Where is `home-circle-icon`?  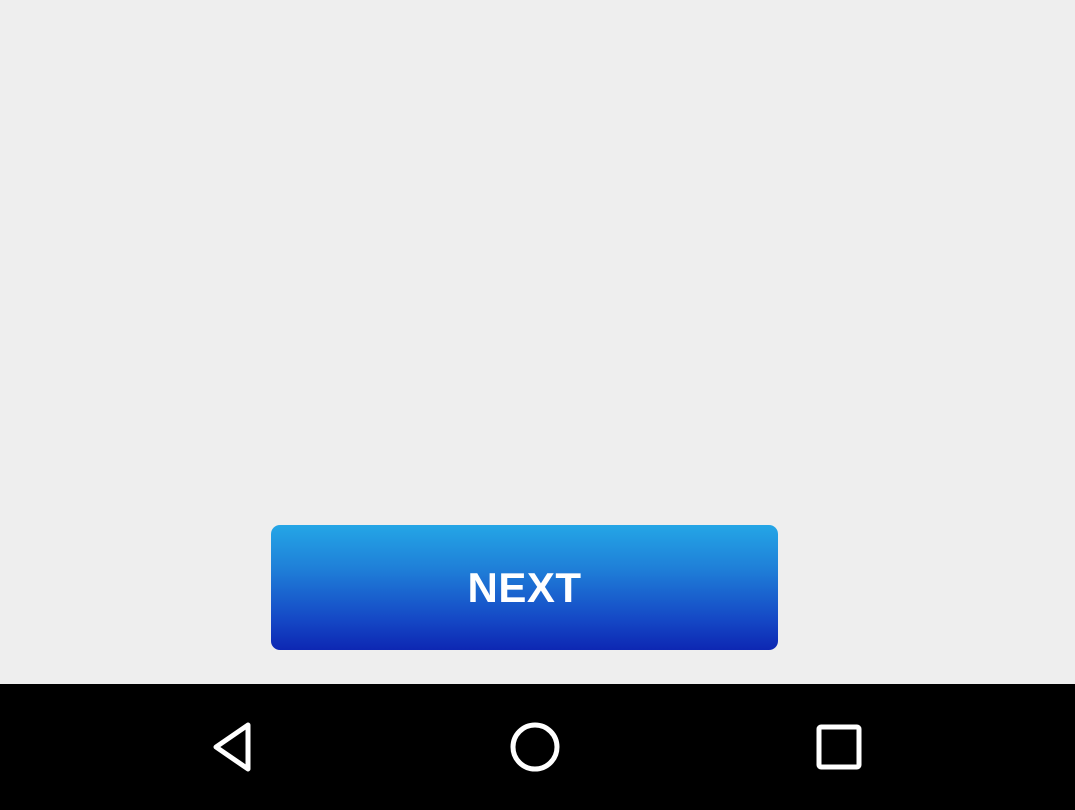 home-circle-icon is located at coordinates (535, 747).